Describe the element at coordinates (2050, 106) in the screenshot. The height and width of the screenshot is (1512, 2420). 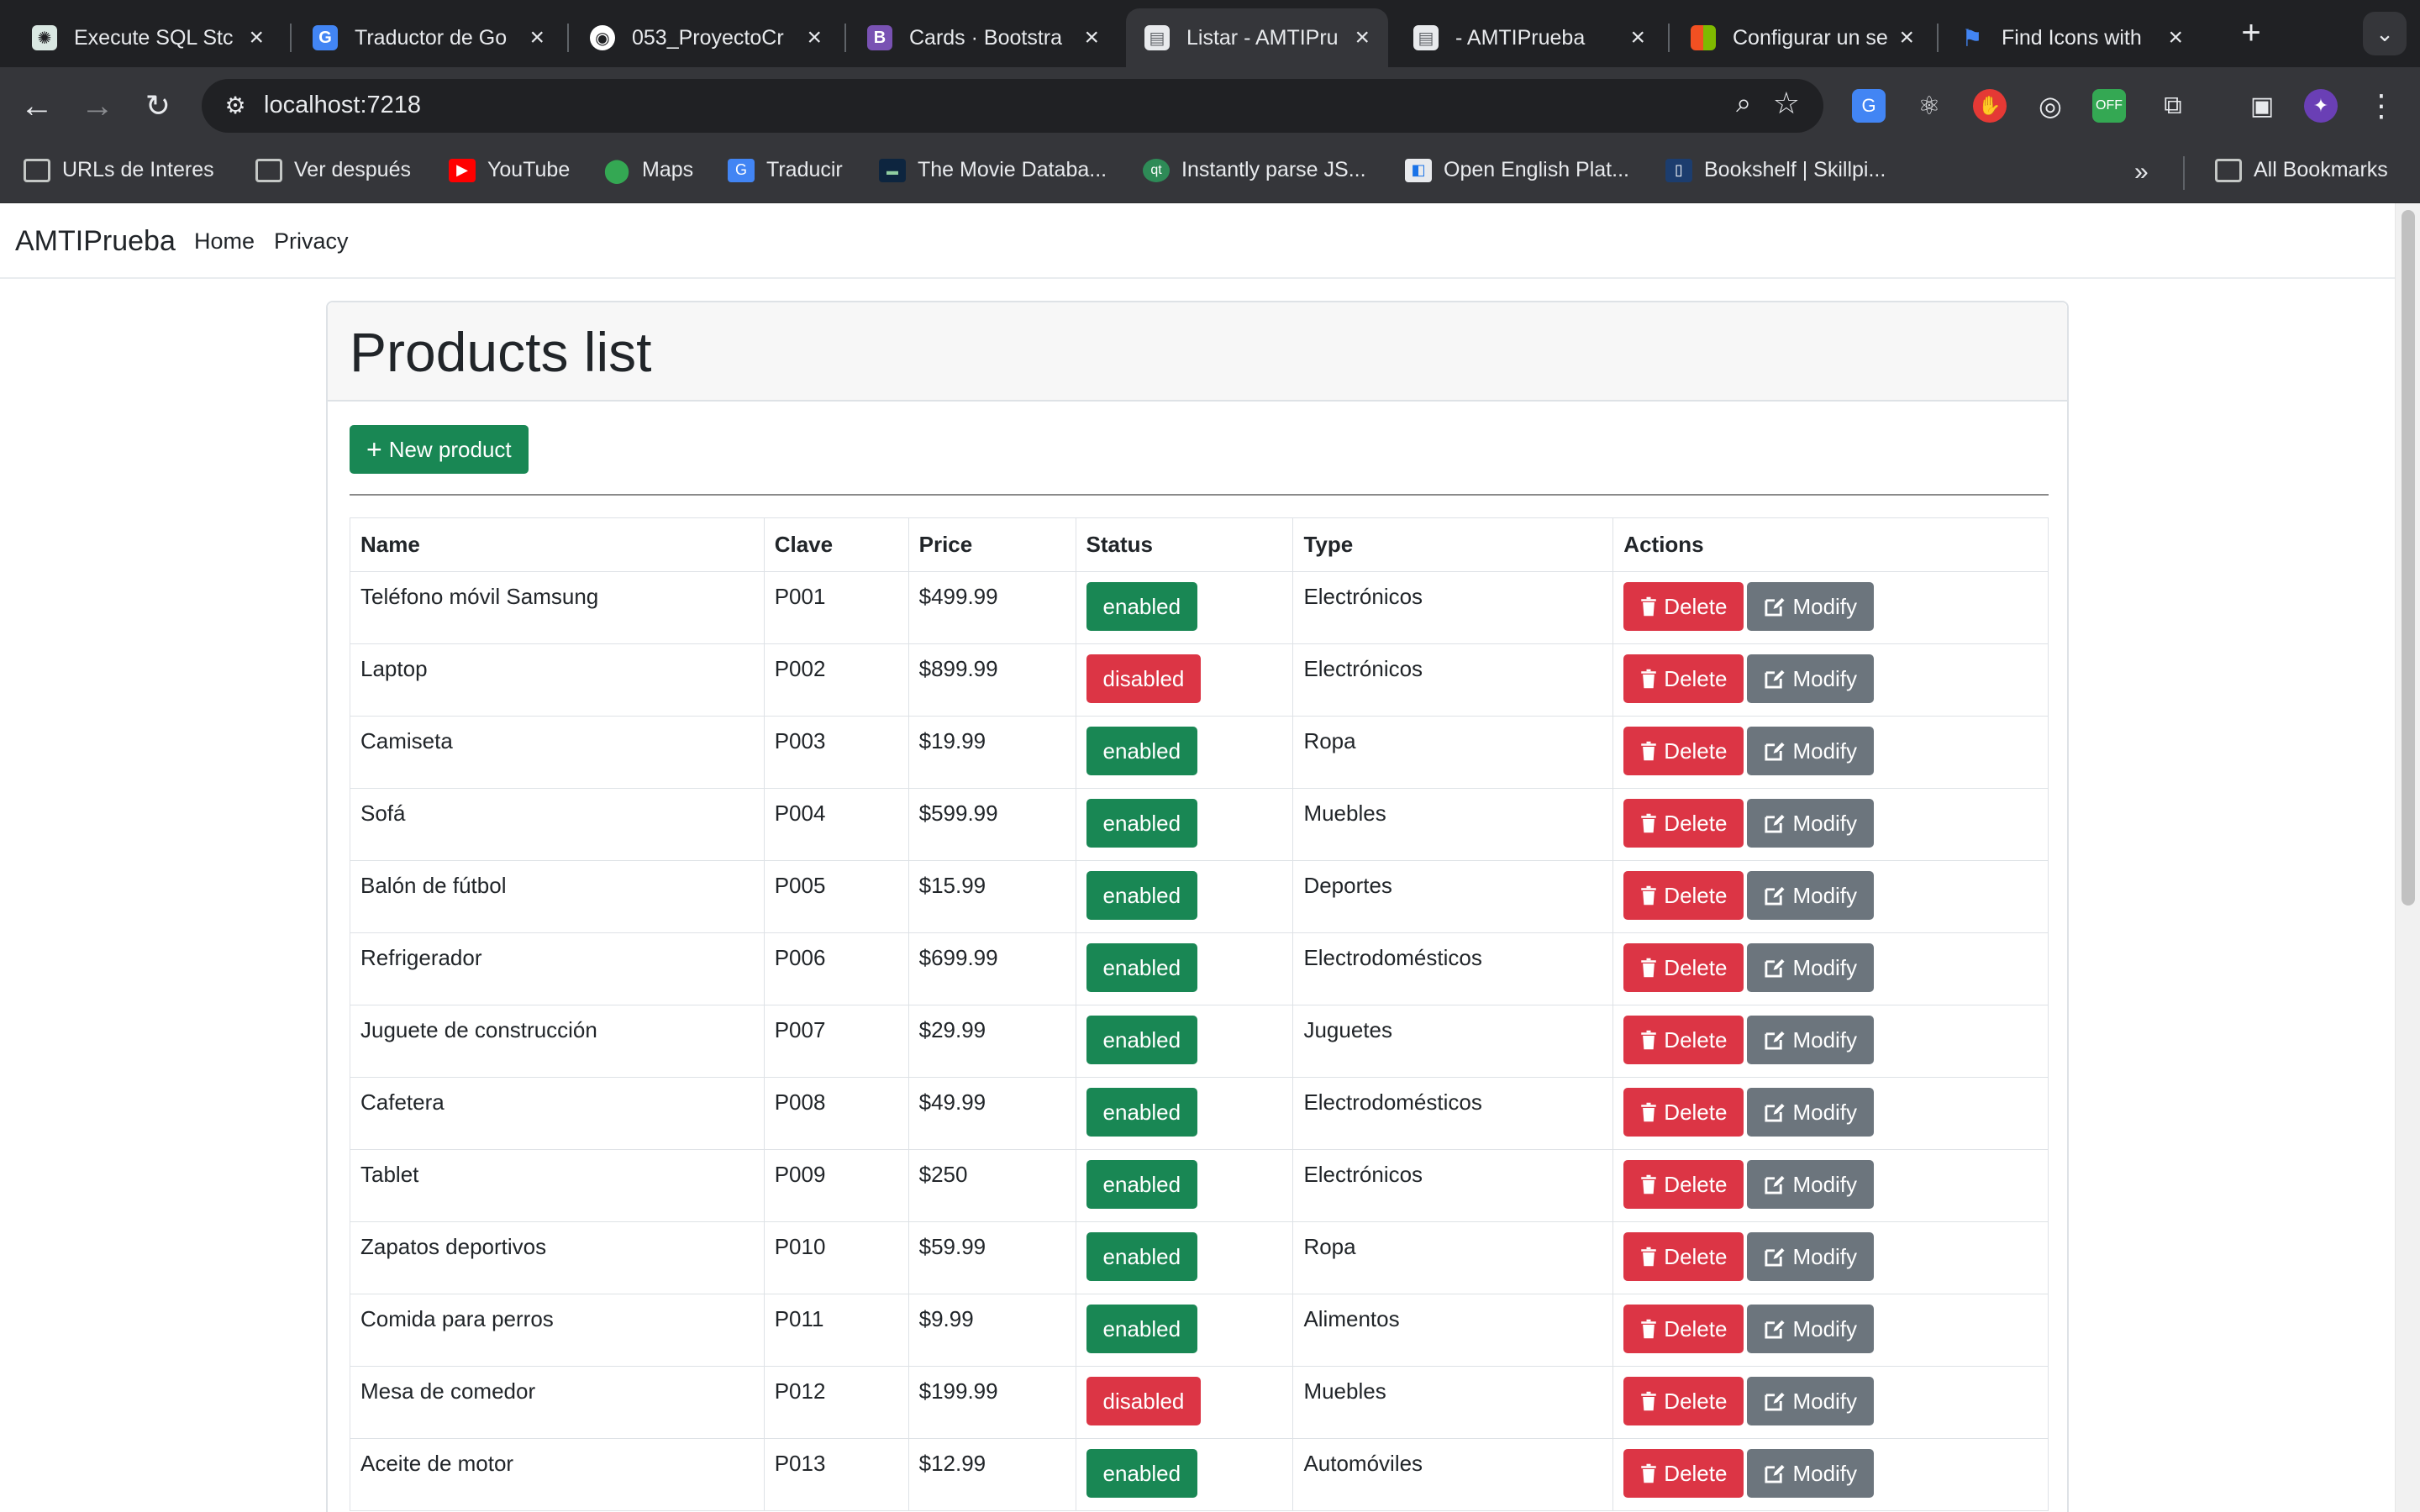
I see `target-extension-icon: ◎` at that location.